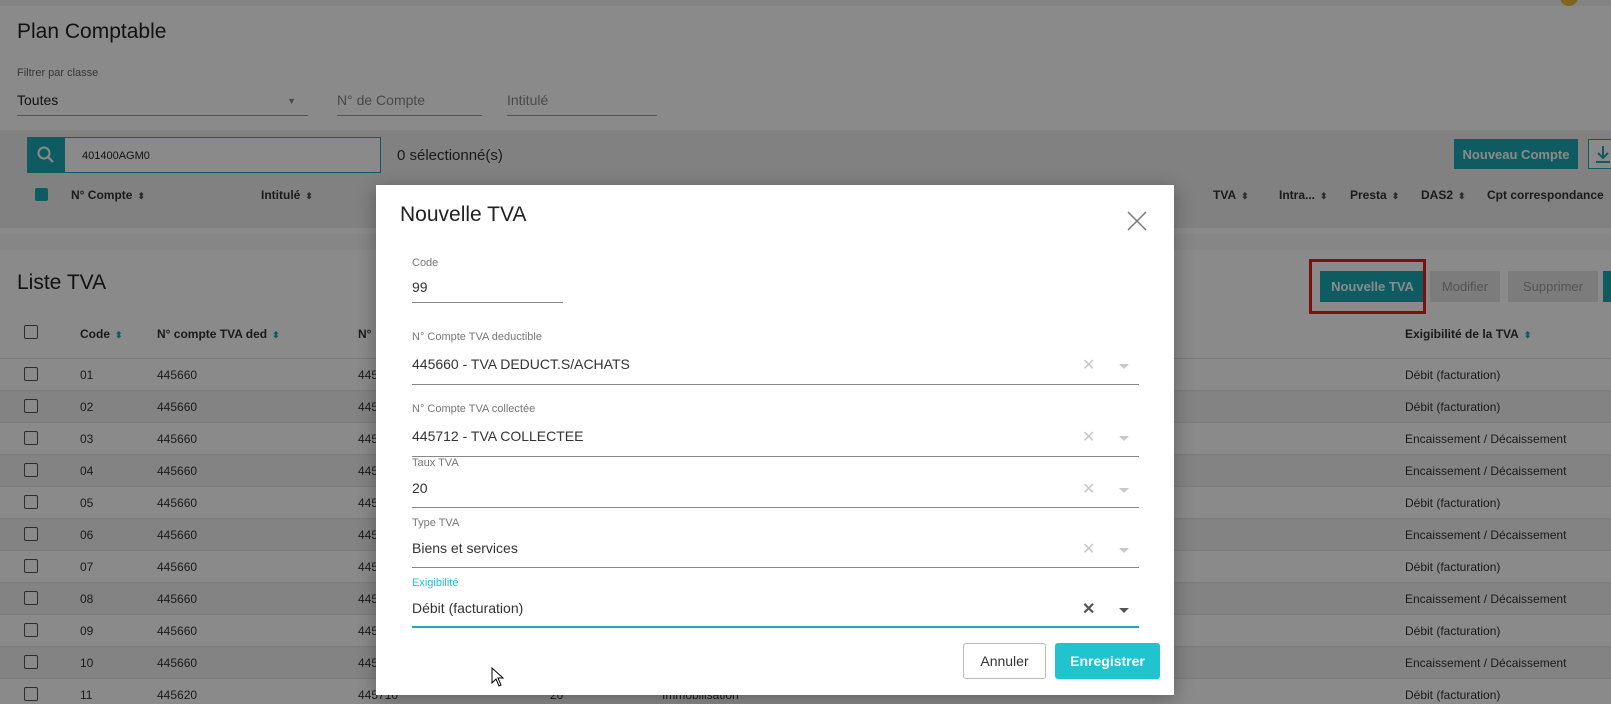 The image size is (1611, 704). What do you see at coordinates (521, 364) in the screenshot?
I see `ded-account-select: 445660 - TVA DEDUCT.S/ACHATS` at bounding box center [521, 364].